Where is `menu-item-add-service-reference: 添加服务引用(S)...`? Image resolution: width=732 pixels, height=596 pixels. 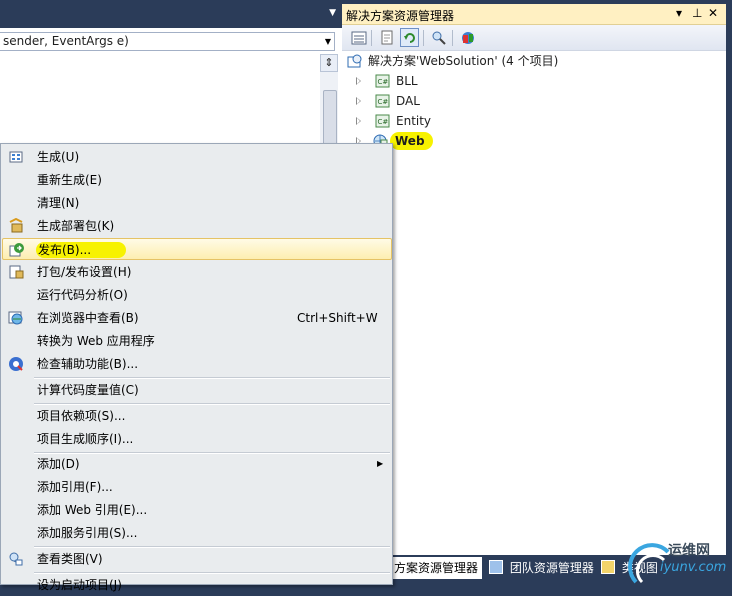
menu-item-add-service-reference: 添加服务引用(S)... is located at coordinates (197, 533).